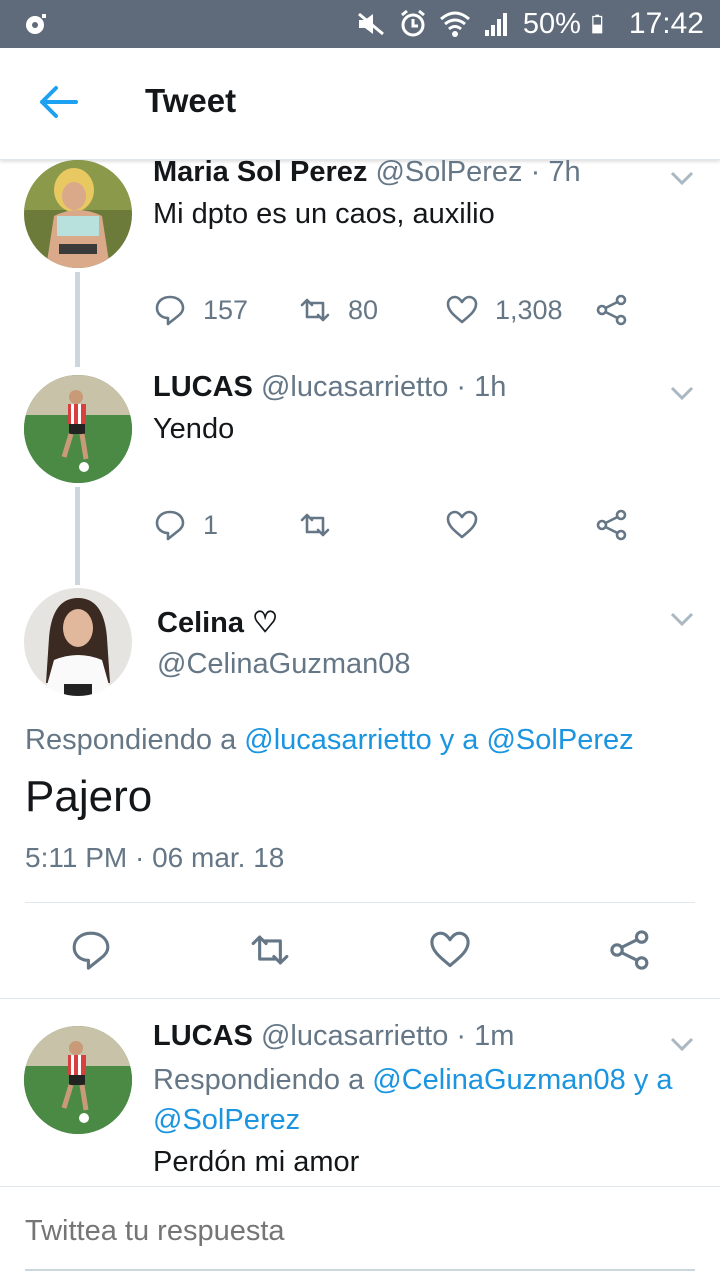 The height and width of the screenshot is (1280, 720). What do you see at coordinates (360, 953) in the screenshot?
I see `main-tweet-actions` at bounding box center [360, 953].